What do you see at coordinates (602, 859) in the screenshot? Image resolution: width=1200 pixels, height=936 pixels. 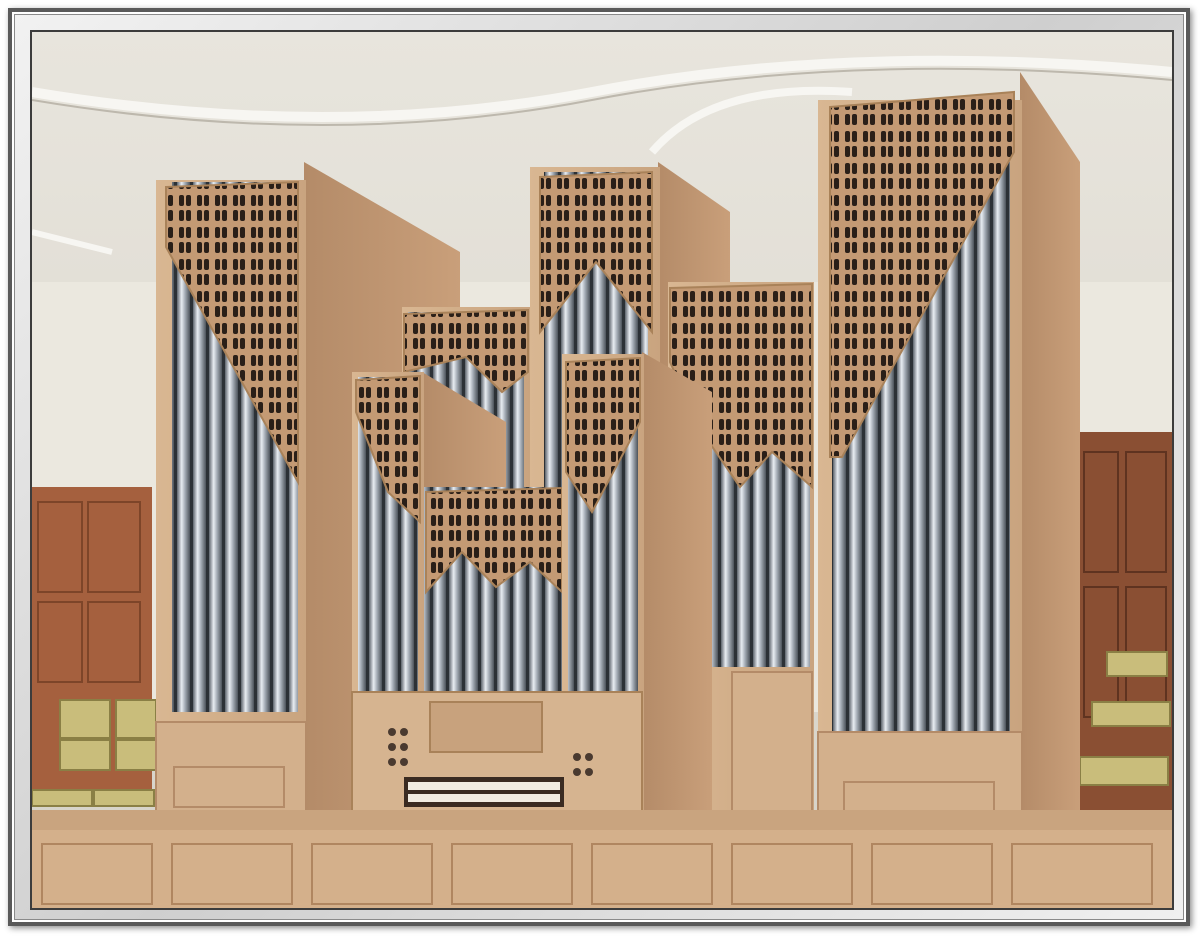 I see `gallery-rail` at bounding box center [602, 859].